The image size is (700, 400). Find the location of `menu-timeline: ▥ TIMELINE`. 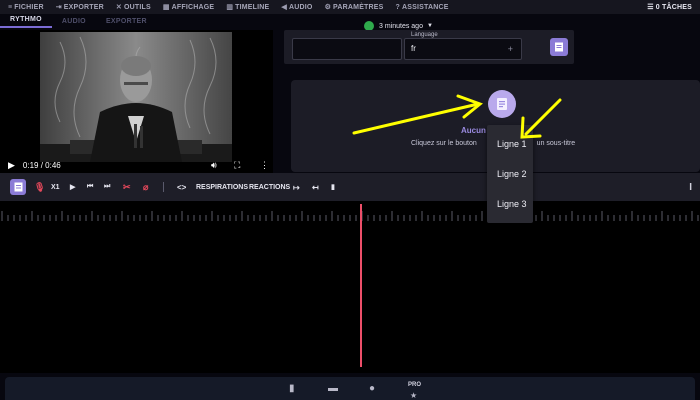

menu-timeline: ▥ TIMELINE is located at coordinates (248, 7).